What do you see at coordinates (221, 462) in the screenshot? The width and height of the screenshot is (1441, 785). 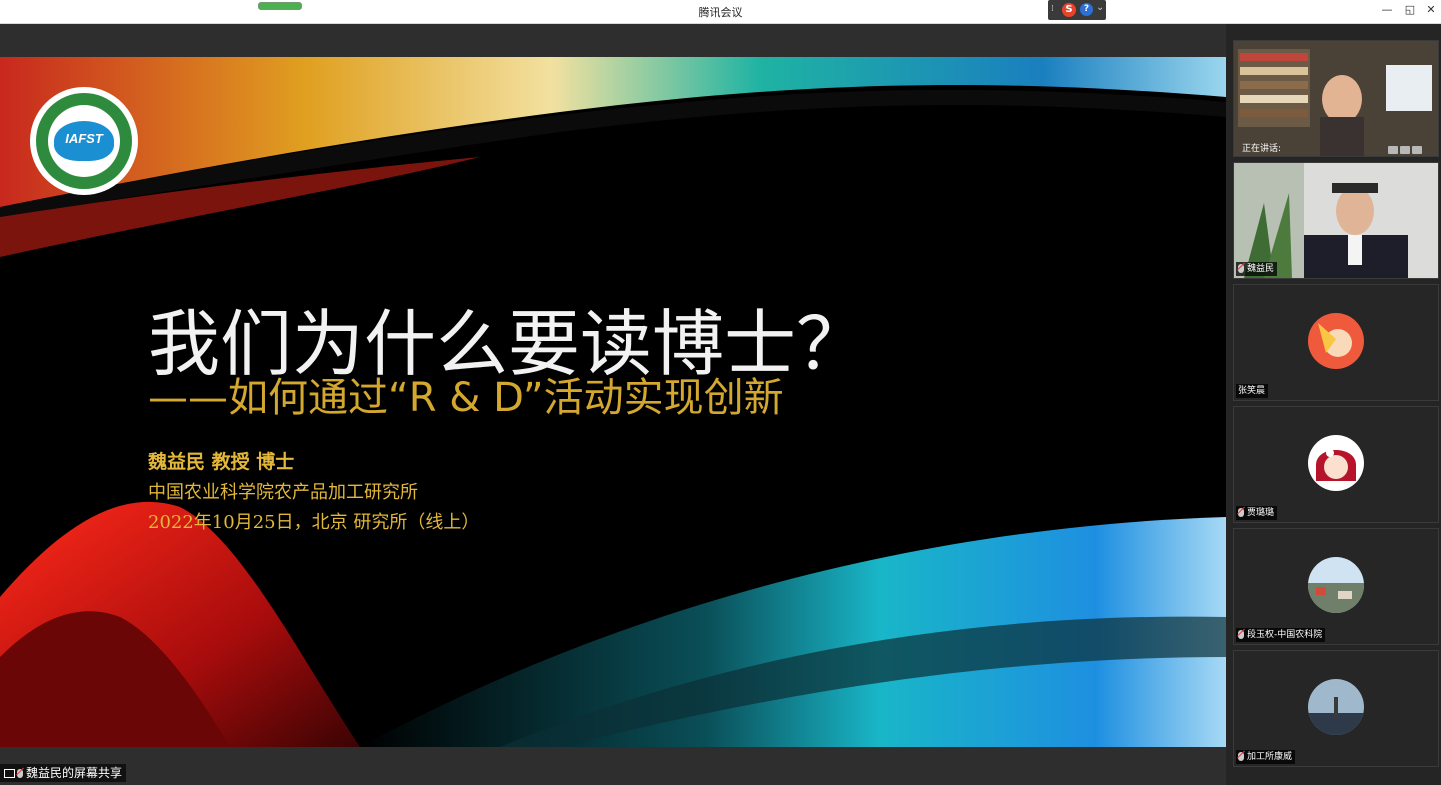 I see `slide-author: 魏益民 教授 博士` at bounding box center [221, 462].